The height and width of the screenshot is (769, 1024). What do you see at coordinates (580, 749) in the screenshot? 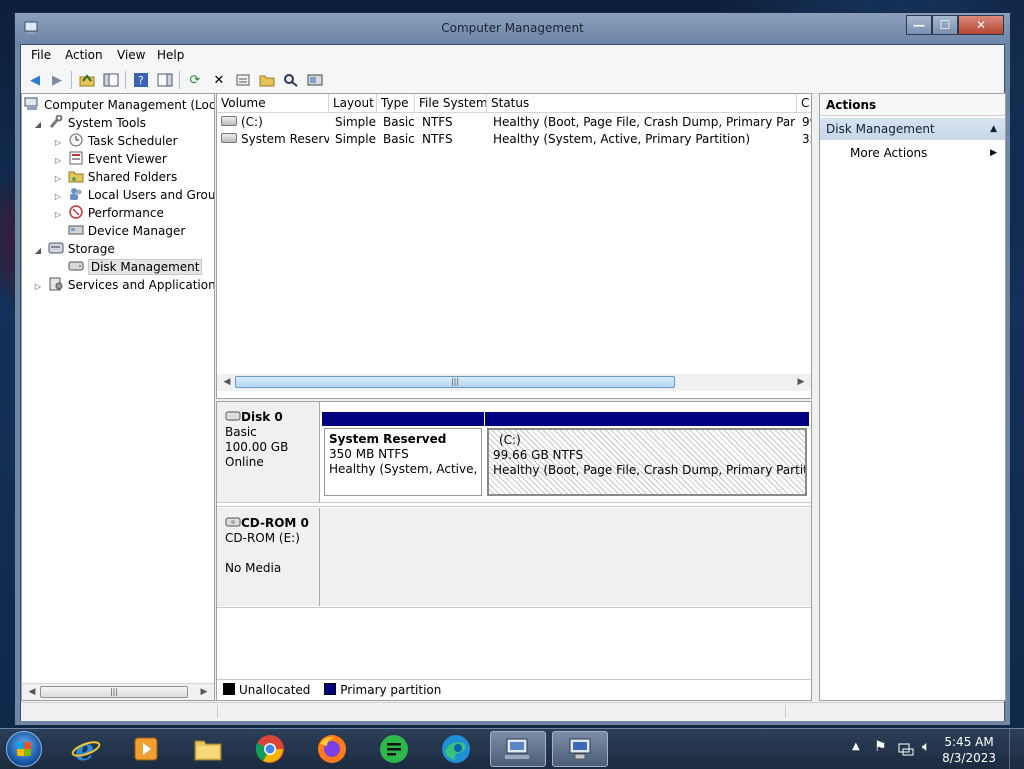
I see `computer-management-taskbar-icon` at bounding box center [580, 749].